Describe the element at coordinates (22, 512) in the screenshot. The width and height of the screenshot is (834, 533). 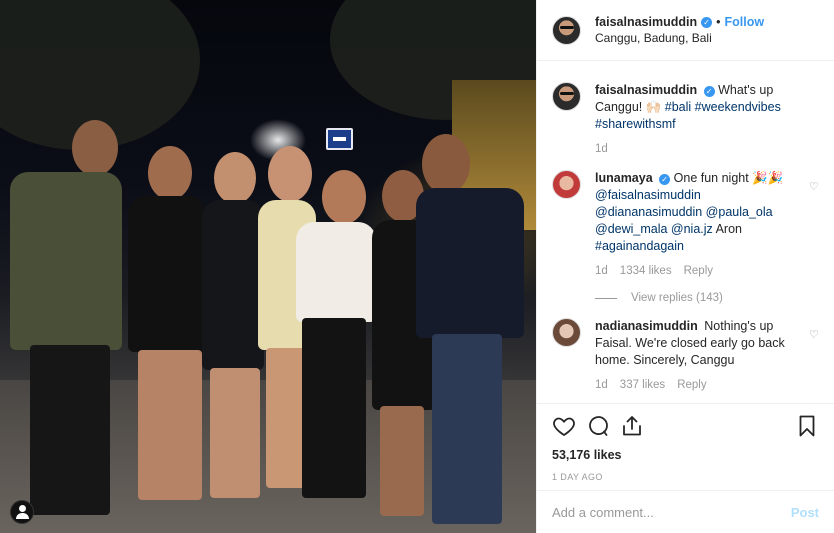
I see `tagged-users-icon` at that location.